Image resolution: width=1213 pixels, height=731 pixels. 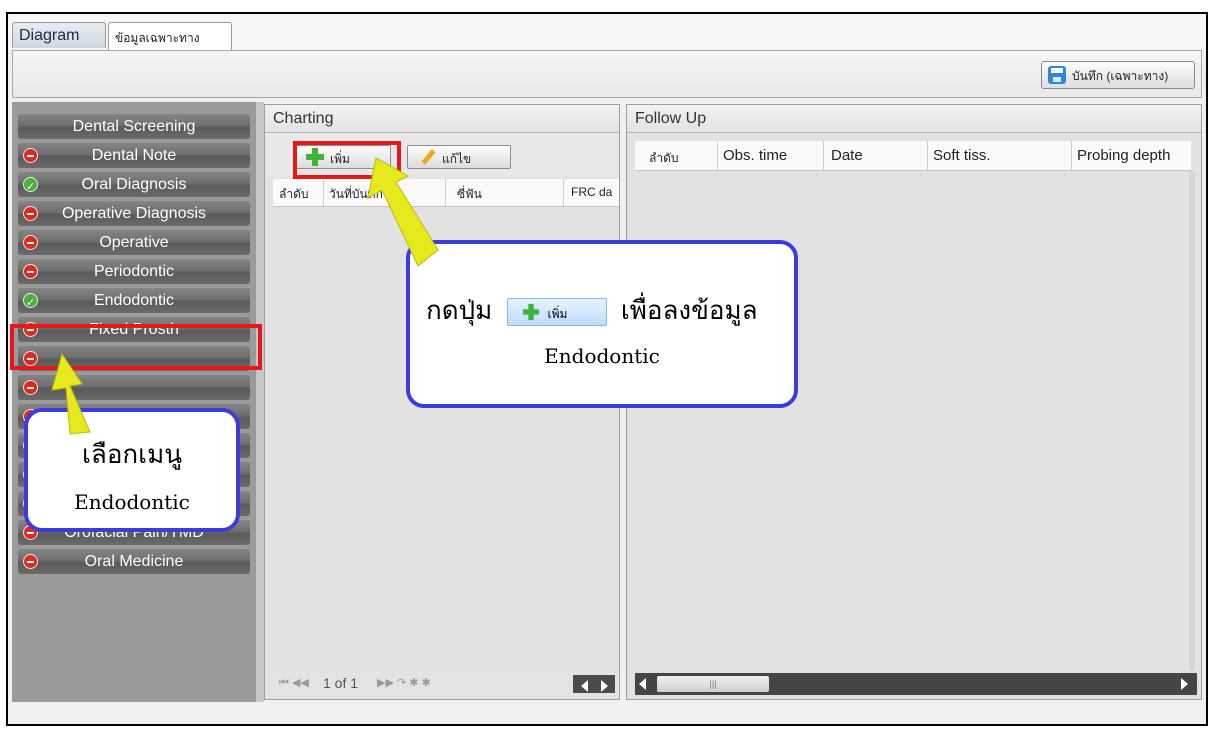 I want to click on edit-button: แก้ไข, so click(x=459, y=157).